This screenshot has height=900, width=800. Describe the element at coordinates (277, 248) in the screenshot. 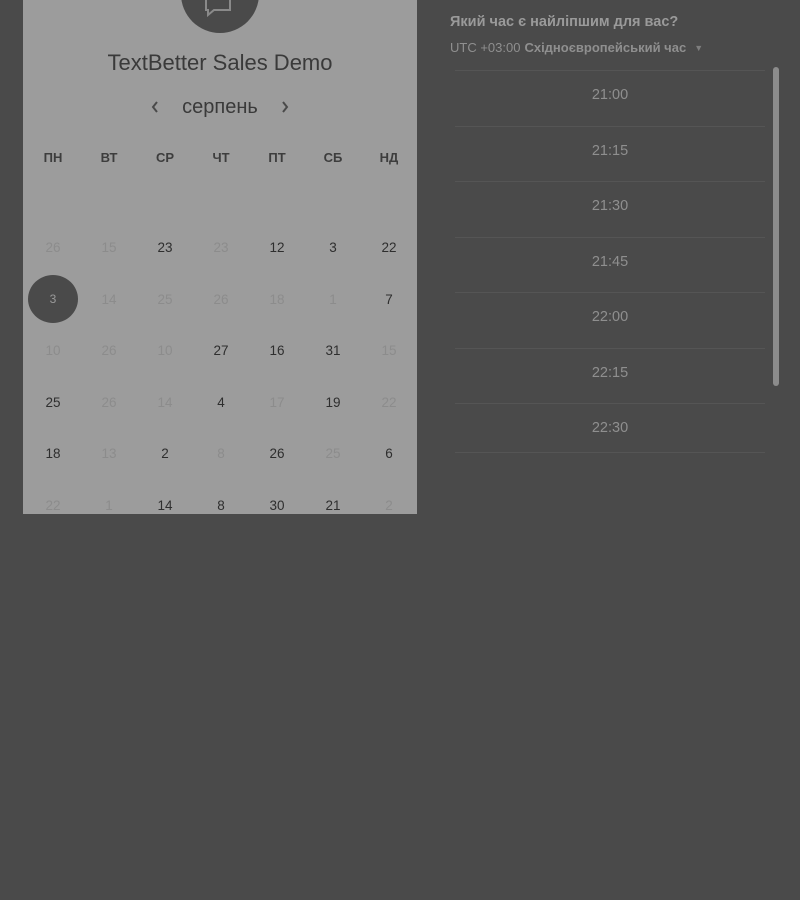

I see `calendar-day: 12` at that location.